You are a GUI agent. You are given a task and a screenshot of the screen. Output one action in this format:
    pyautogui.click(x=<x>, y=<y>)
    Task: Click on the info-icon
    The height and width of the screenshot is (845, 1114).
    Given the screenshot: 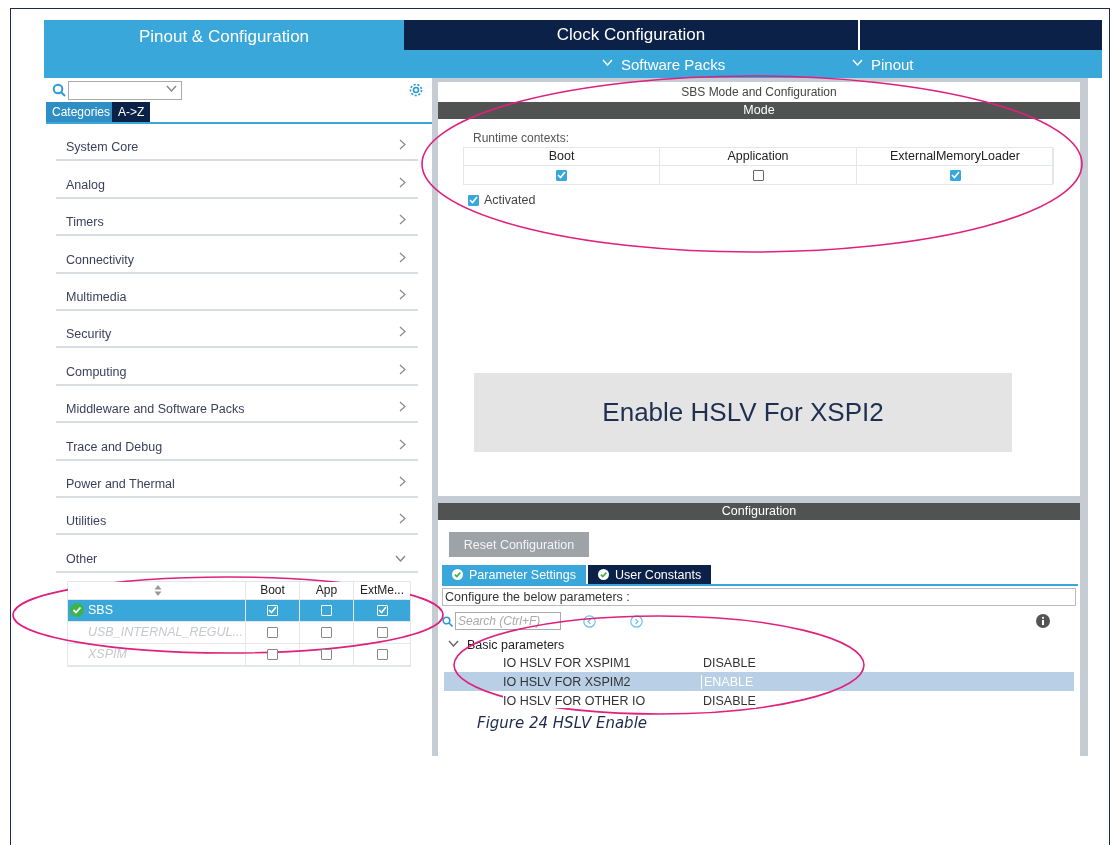 What is the action you would take?
    pyautogui.click(x=1043, y=621)
    